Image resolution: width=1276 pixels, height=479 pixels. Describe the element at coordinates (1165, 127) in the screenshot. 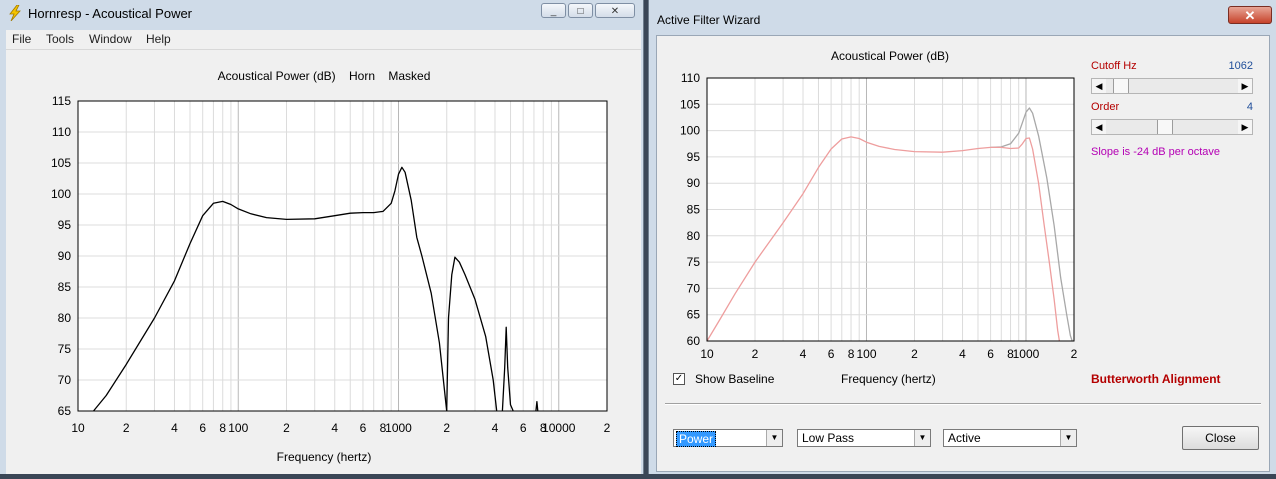

I see `order-slider-thumb` at that location.